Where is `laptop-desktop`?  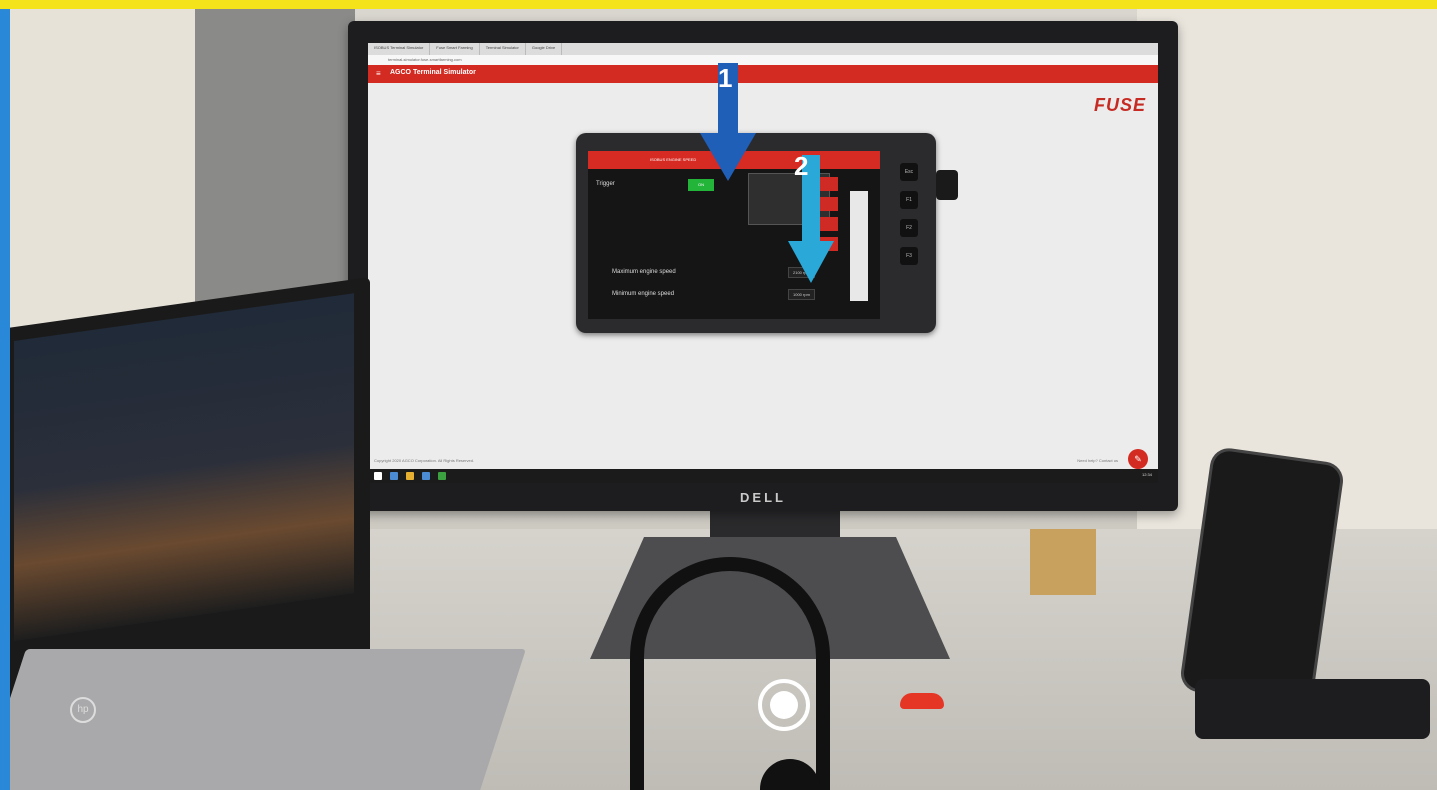
laptop-desktop is located at coordinates (184, 467).